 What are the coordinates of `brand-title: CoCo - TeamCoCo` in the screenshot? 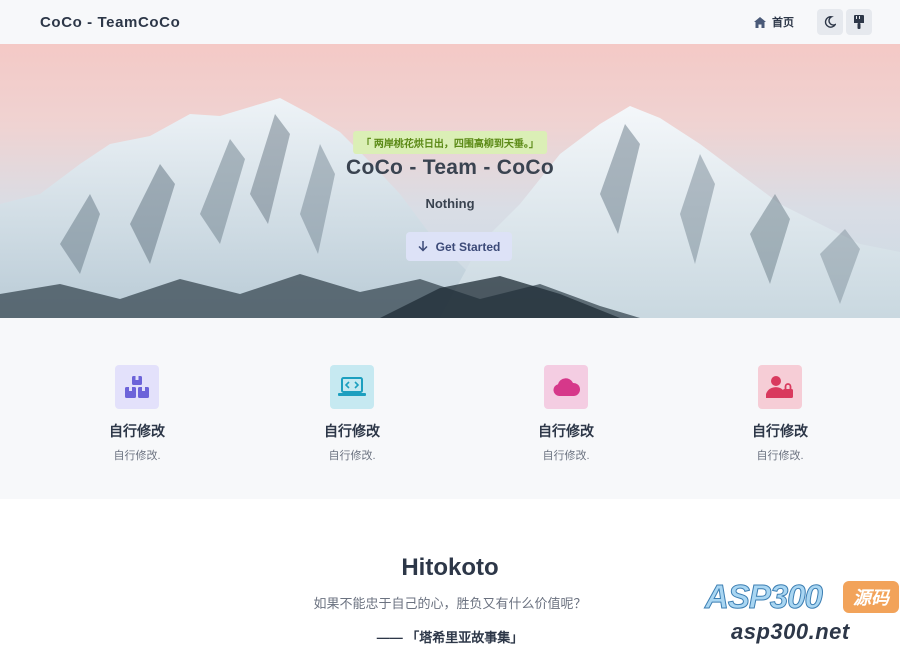 It's located at (110, 22).